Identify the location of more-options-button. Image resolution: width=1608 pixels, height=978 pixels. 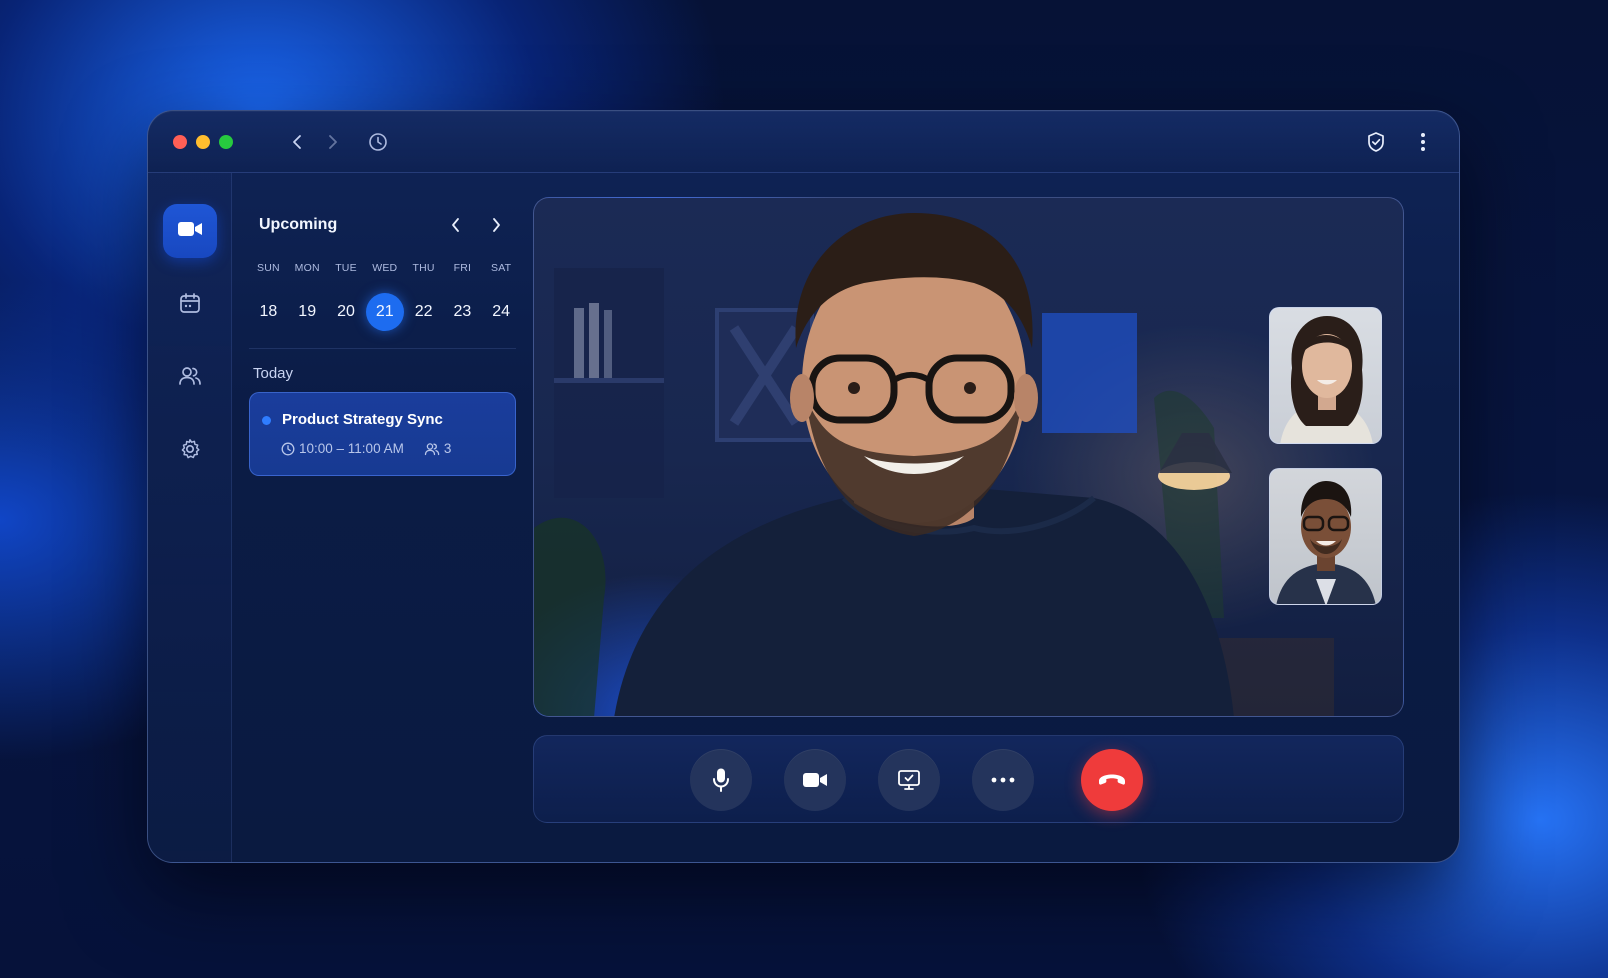
(1003, 780).